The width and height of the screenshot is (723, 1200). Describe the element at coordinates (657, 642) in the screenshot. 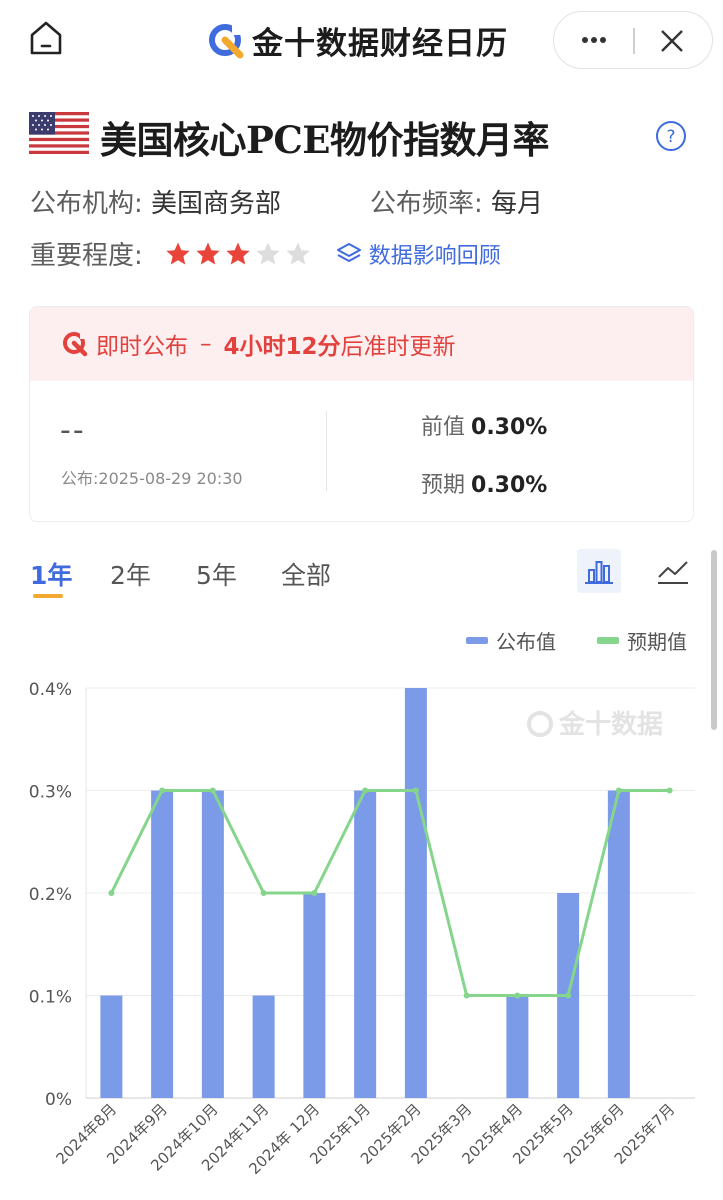

I see `legend-label-forecast: 预期值` at that location.